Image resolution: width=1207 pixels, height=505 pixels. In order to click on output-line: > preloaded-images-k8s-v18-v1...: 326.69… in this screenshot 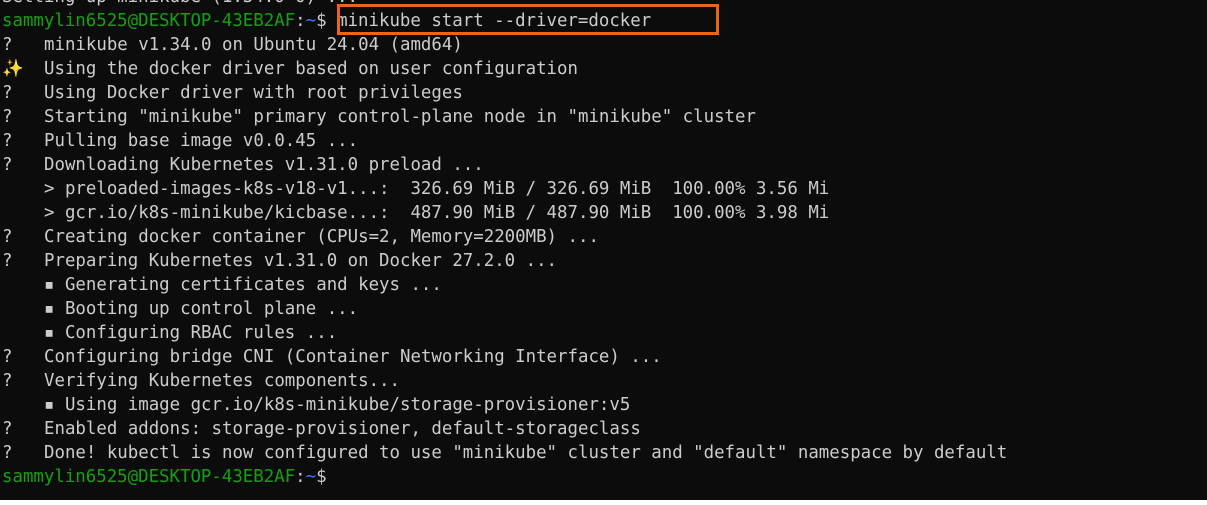, I will do `click(415, 189)`.